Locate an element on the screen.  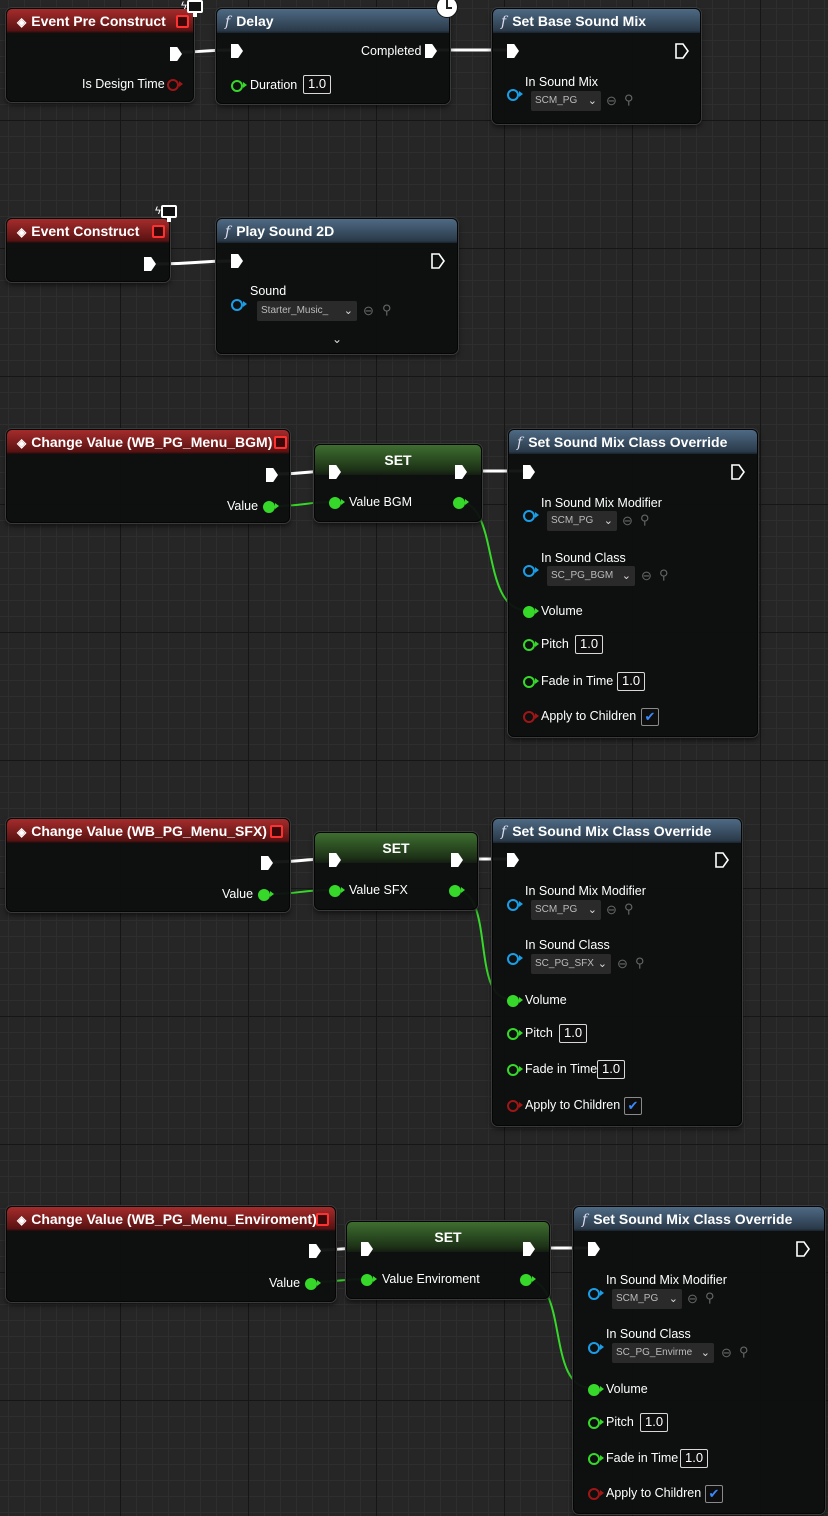
change-value-event-node: ◈ Change Value (WB_PG_Menu_BGM) Value is located at coordinates (148, 476).